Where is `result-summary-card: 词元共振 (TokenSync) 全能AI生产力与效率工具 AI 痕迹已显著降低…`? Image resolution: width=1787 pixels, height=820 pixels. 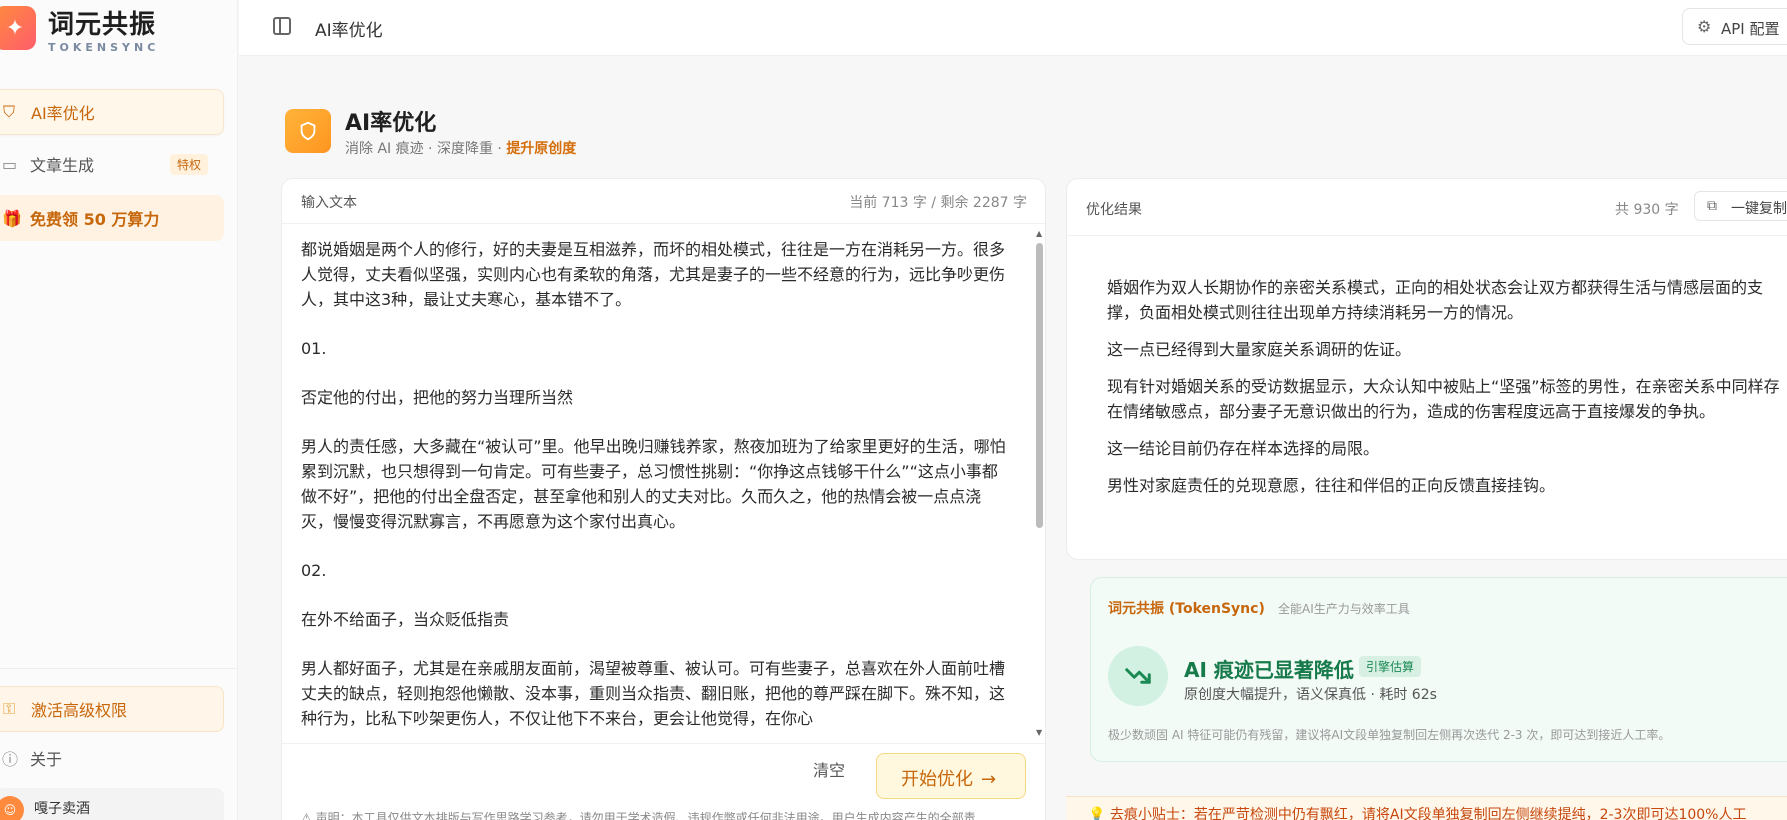 result-summary-card: 词元共振 (TokenSync) 全能AI生产力与效率工具 AI 痕迹已显著降低… is located at coordinates (1438, 669).